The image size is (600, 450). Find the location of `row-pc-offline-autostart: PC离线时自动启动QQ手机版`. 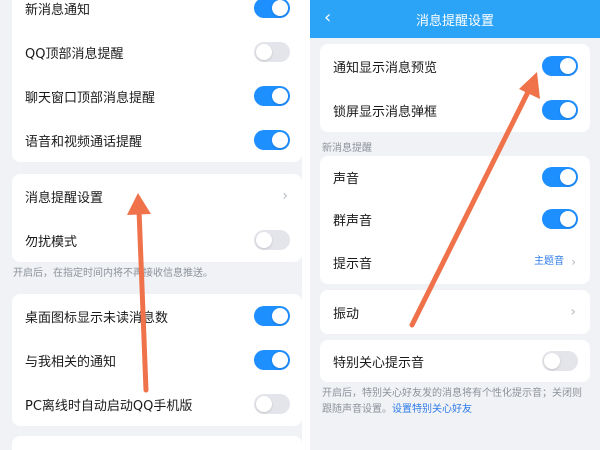

row-pc-offline-autostart: PC离线时自动启动QQ手机版 is located at coordinates (157, 404).